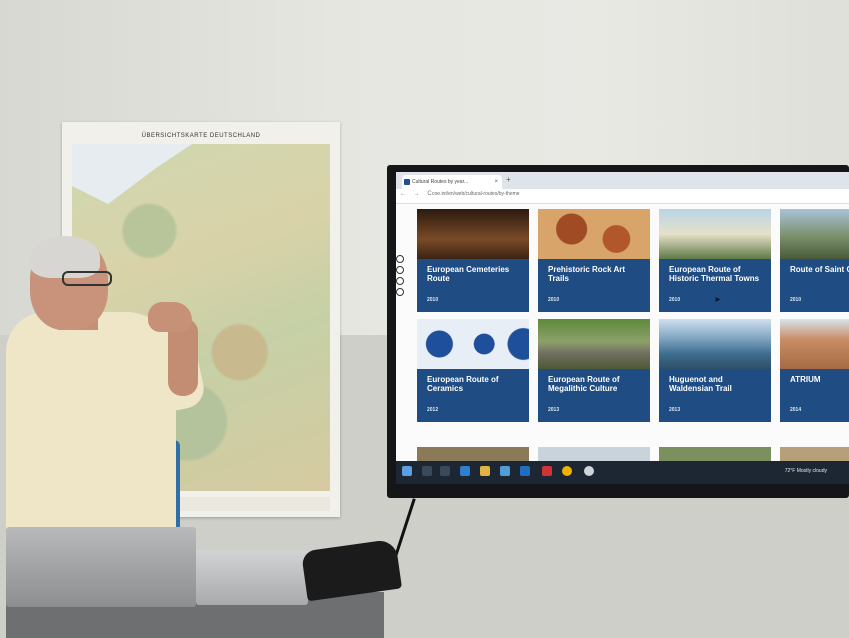 The image size is (849, 638). I want to click on favicon-icon, so click(407, 182).